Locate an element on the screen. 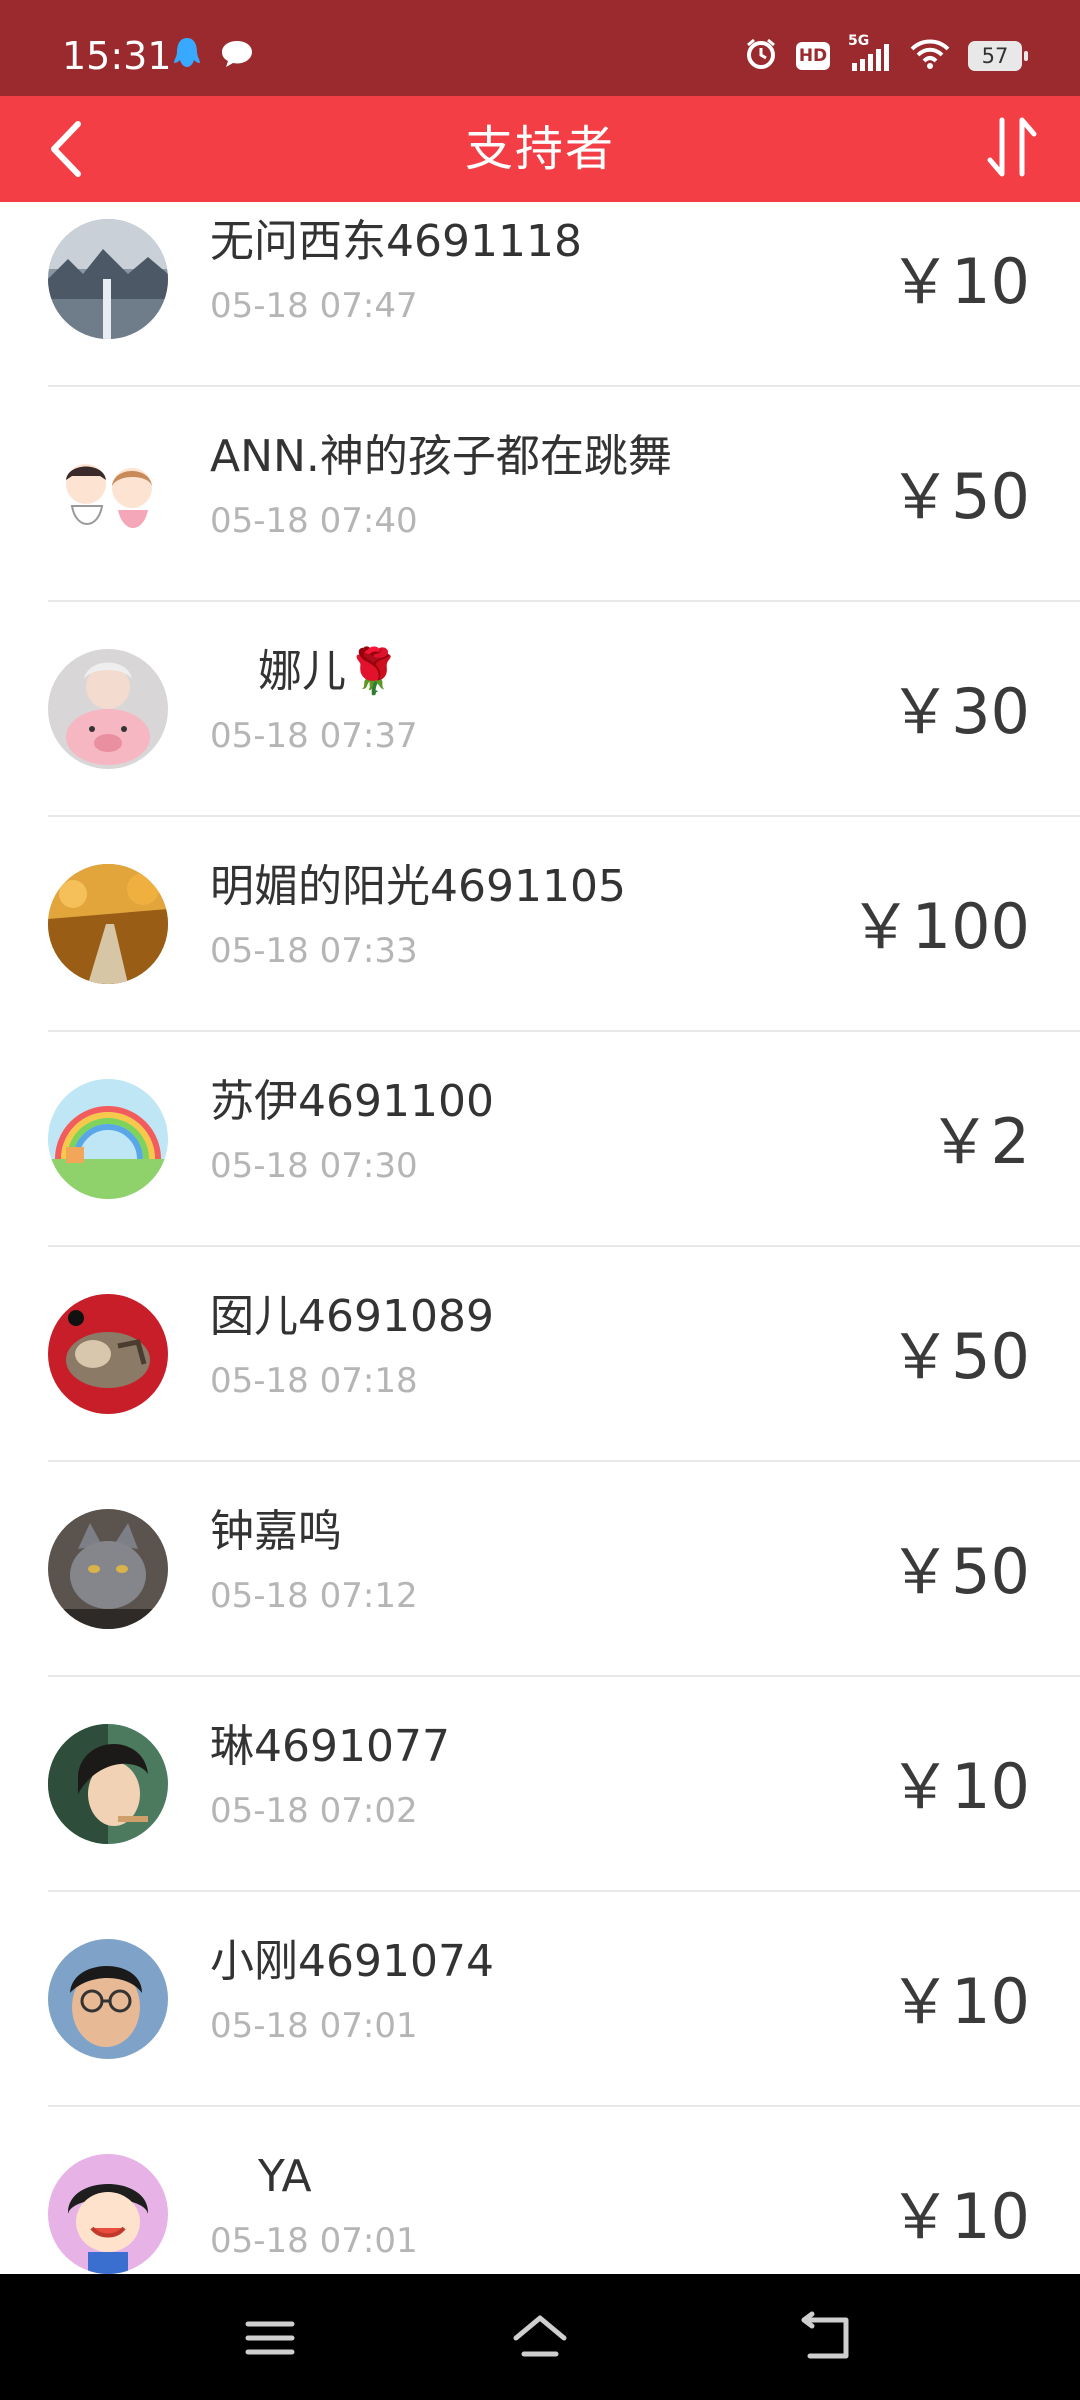 The image size is (1080, 2400). wifi-icon is located at coordinates (930, 56).